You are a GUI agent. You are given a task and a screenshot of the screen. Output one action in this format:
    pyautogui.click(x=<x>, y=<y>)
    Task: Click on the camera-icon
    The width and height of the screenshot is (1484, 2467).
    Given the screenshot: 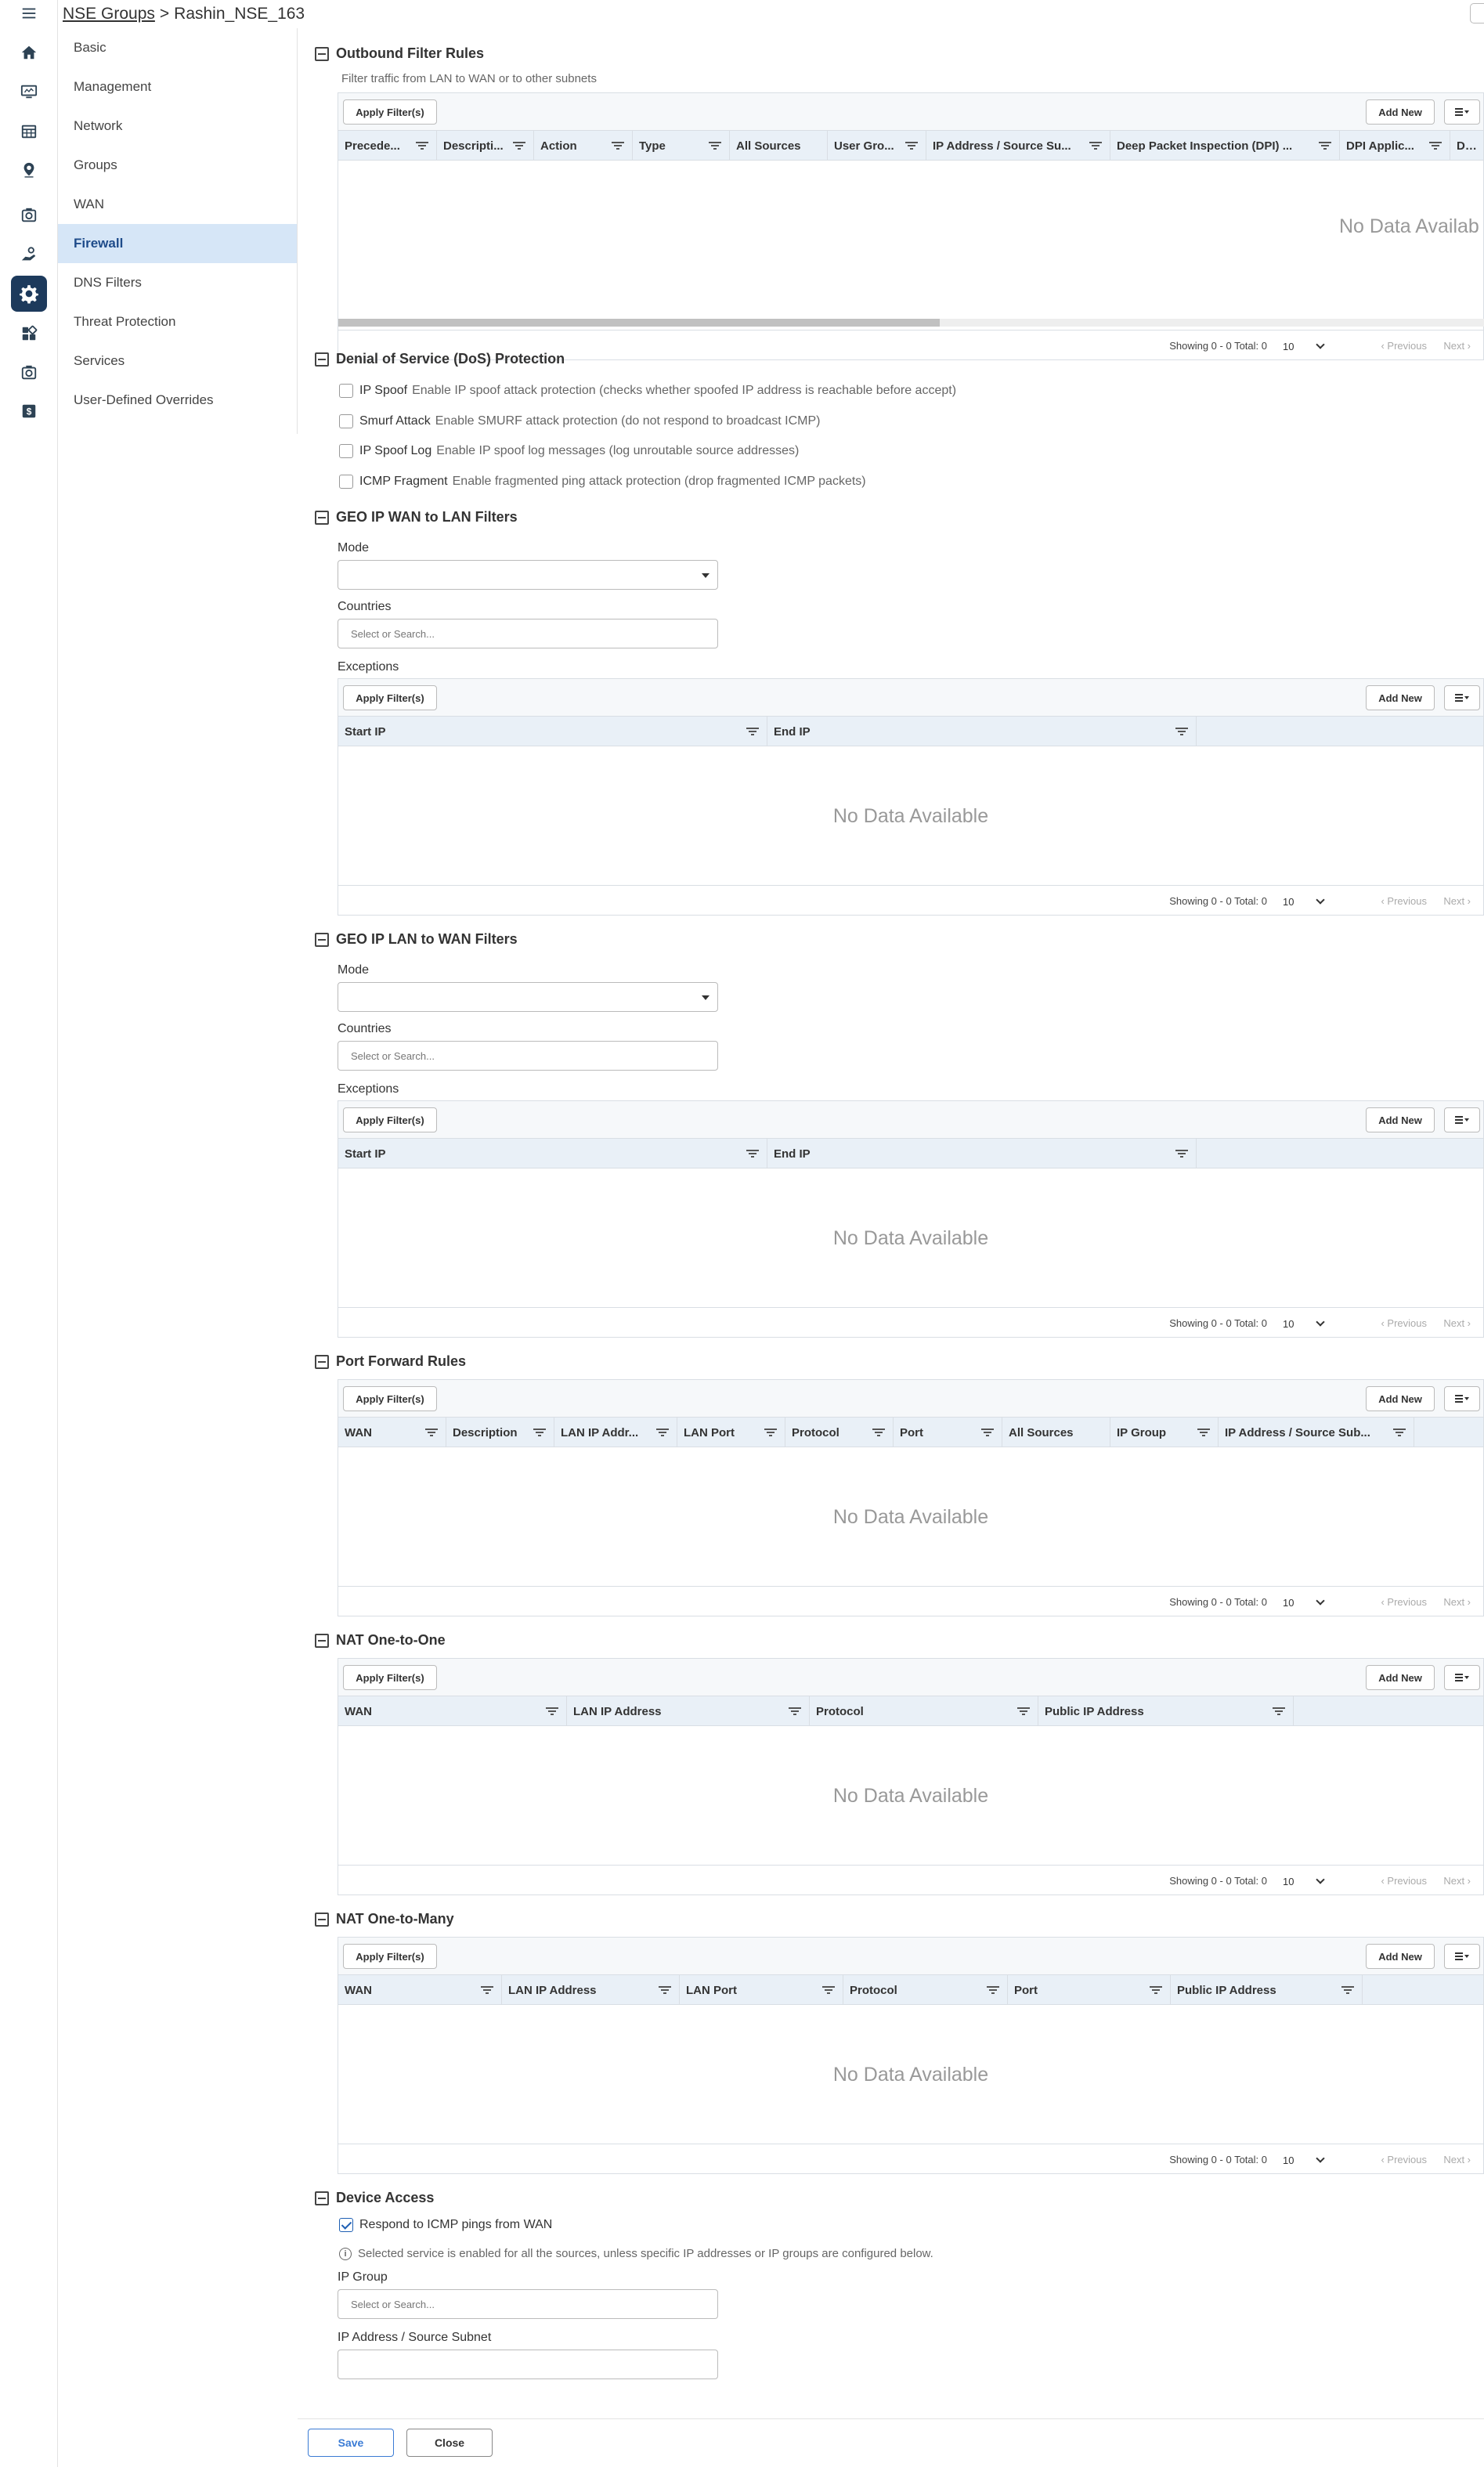 What is the action you would take?
    pyautogui.click(x=29, y=373)
    